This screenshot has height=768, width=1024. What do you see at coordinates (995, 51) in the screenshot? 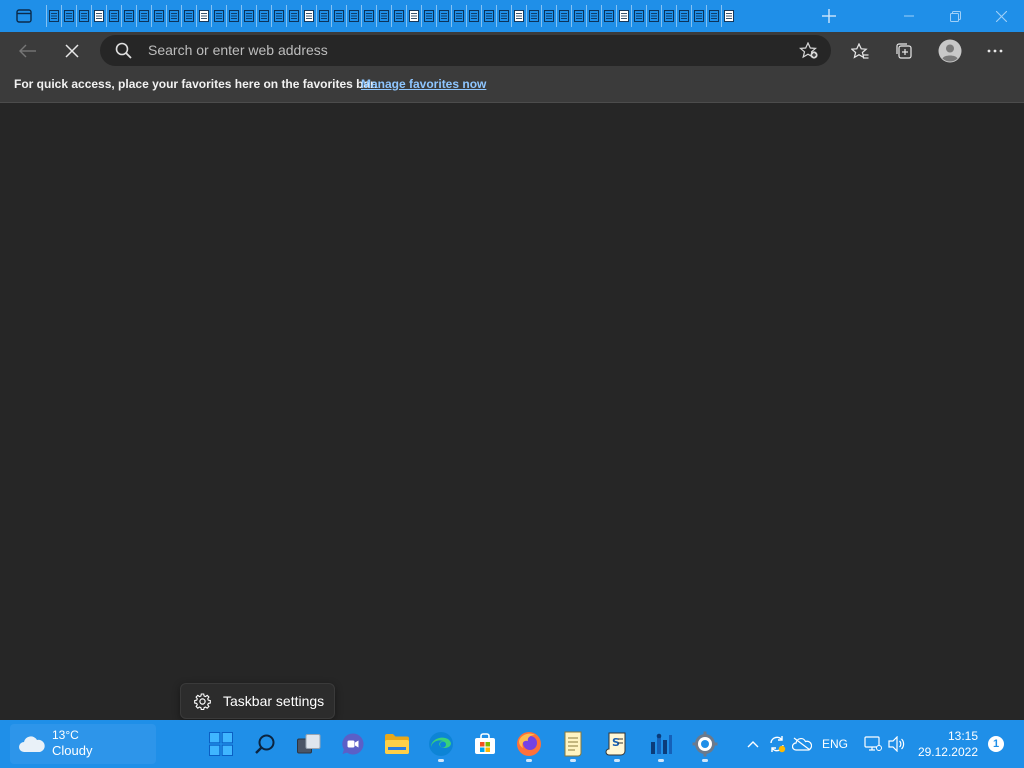
I see `more-menu-button` at bounding box center [995, 51].